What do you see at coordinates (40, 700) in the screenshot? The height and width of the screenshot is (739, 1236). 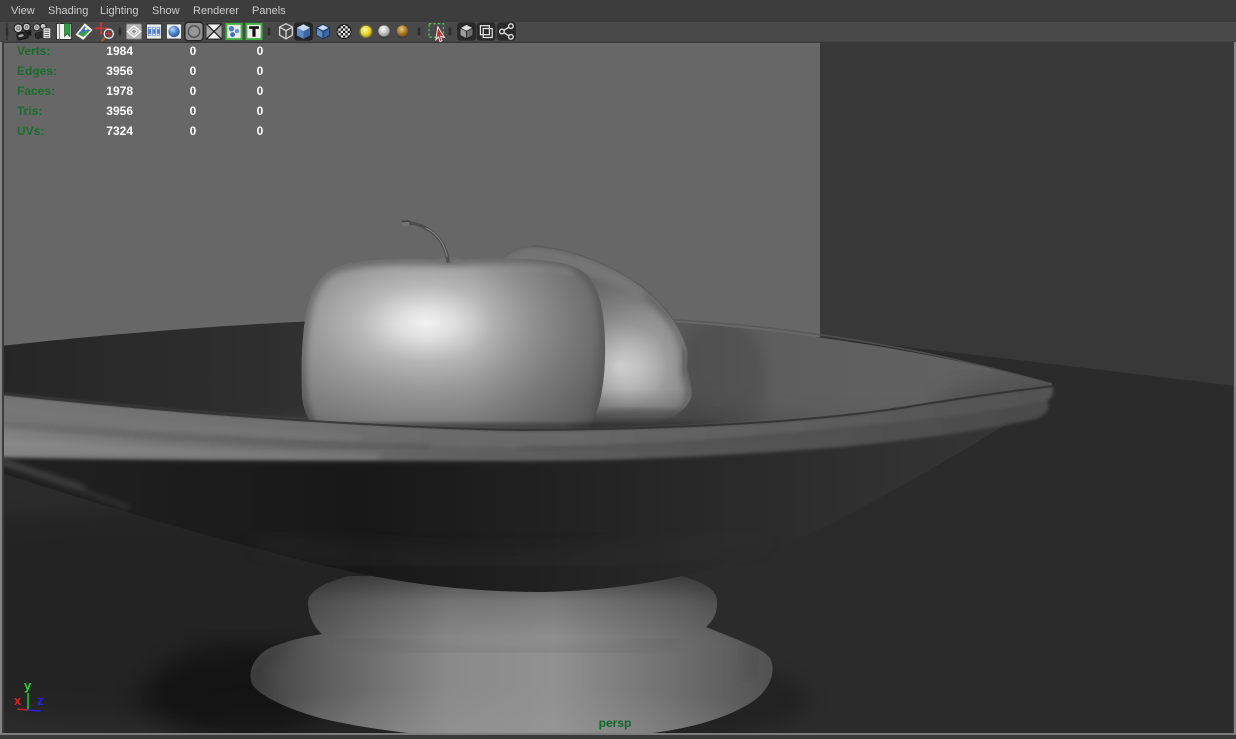 I see `svg-text: z` at bounding box center [40, 700].